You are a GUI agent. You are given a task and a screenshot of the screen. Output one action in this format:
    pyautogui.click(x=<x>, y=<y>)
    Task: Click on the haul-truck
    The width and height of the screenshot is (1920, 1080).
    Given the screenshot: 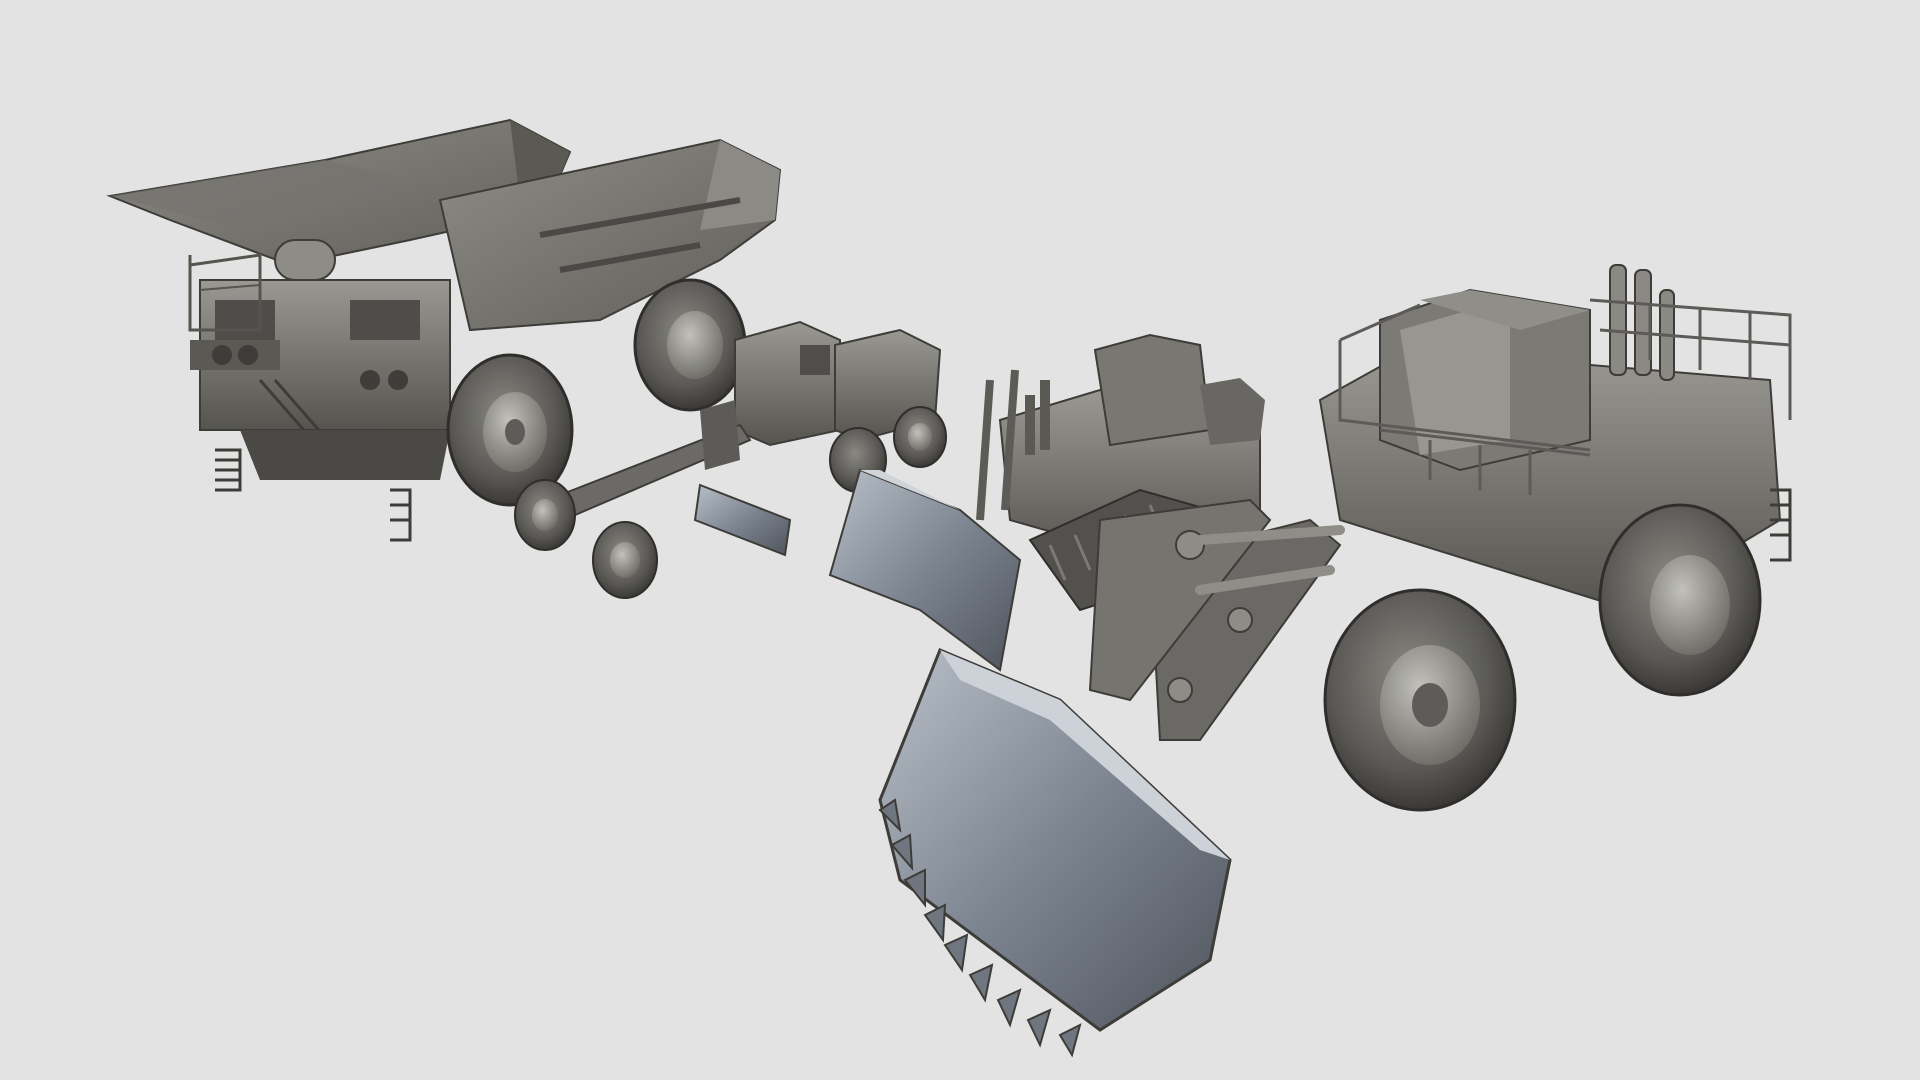 What is the action you would take?
    pyautogui.click(x=444, y=330)
    